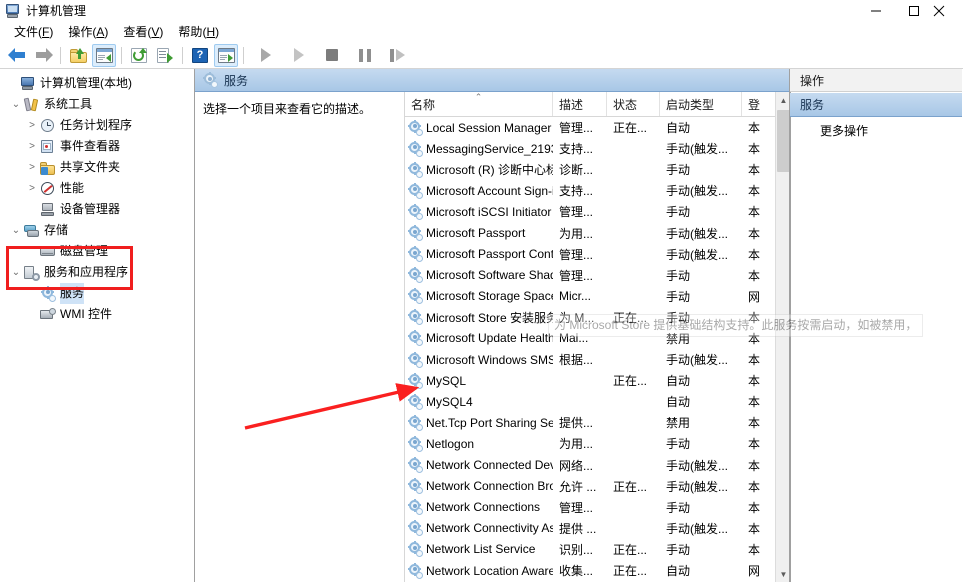  What do you see at coordinates (84, 251) in the screenshot?
I see `tree-item-label: 磁盘管理` at bounding box center [84, 251].